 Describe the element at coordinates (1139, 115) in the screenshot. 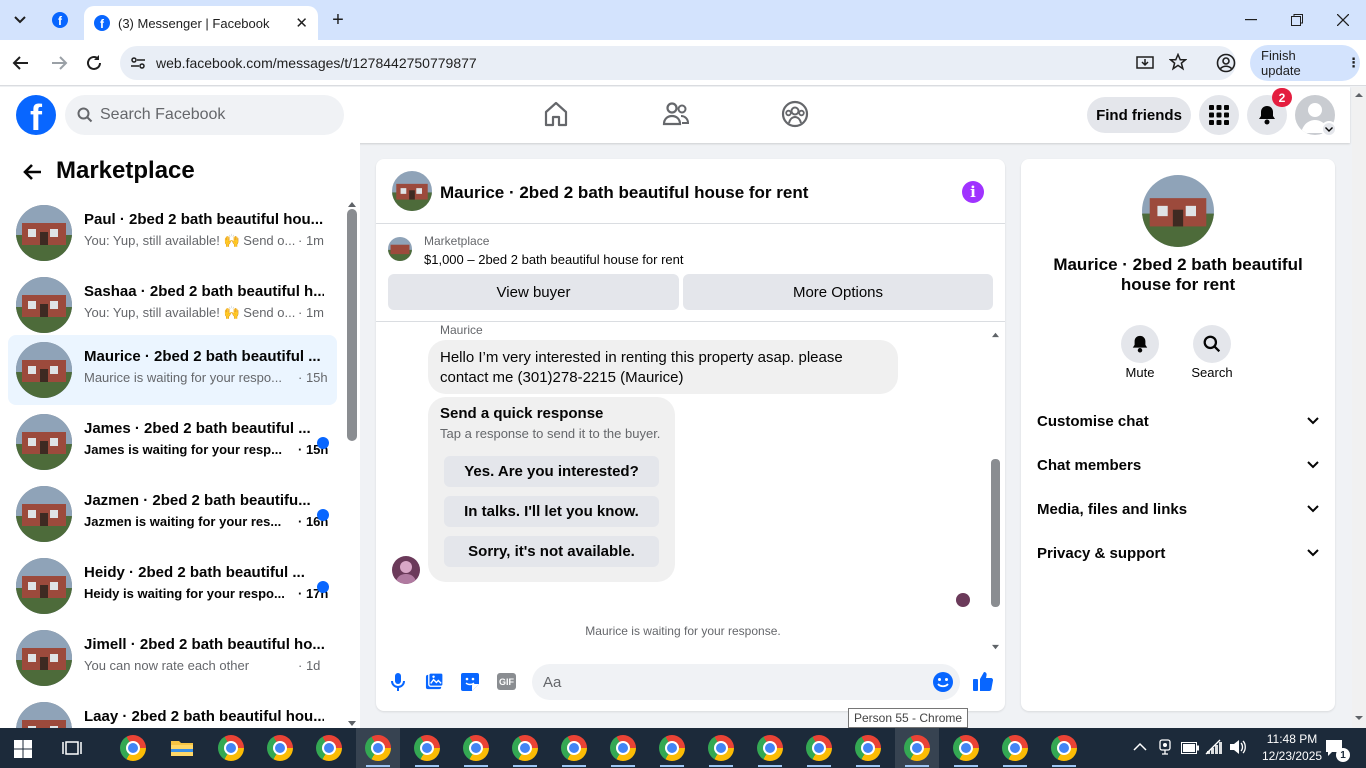

I see `find-friends-button: Find friends` at that location.